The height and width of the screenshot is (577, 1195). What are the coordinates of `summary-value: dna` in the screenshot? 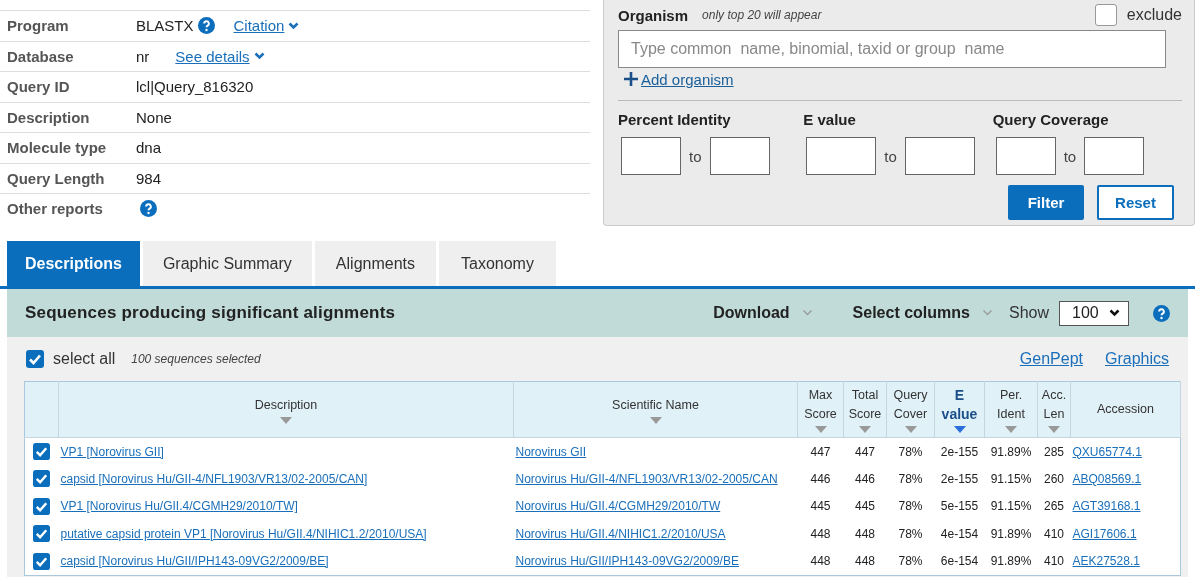 It's located at (149, 148).